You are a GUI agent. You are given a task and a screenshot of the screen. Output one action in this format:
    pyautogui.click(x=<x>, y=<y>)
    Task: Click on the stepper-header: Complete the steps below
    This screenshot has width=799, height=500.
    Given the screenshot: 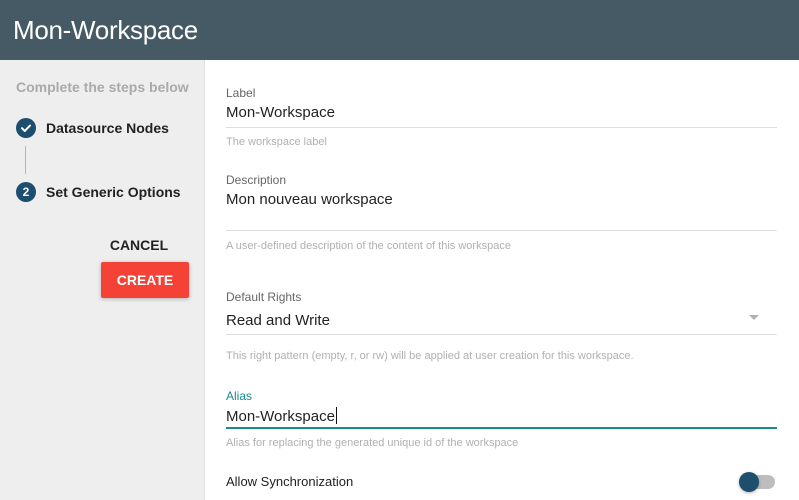 What is the action you would take?
    pyautogui.click(x=102, y=87)
    